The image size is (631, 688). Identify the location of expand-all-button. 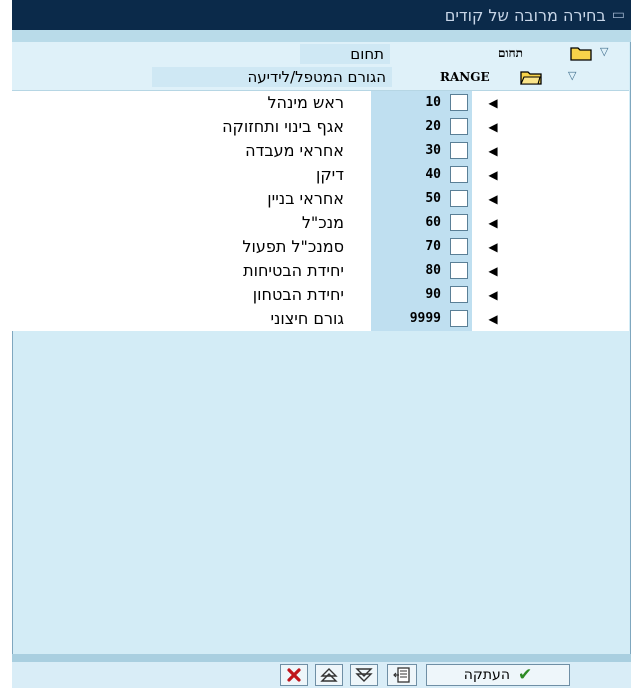
(364, 675).